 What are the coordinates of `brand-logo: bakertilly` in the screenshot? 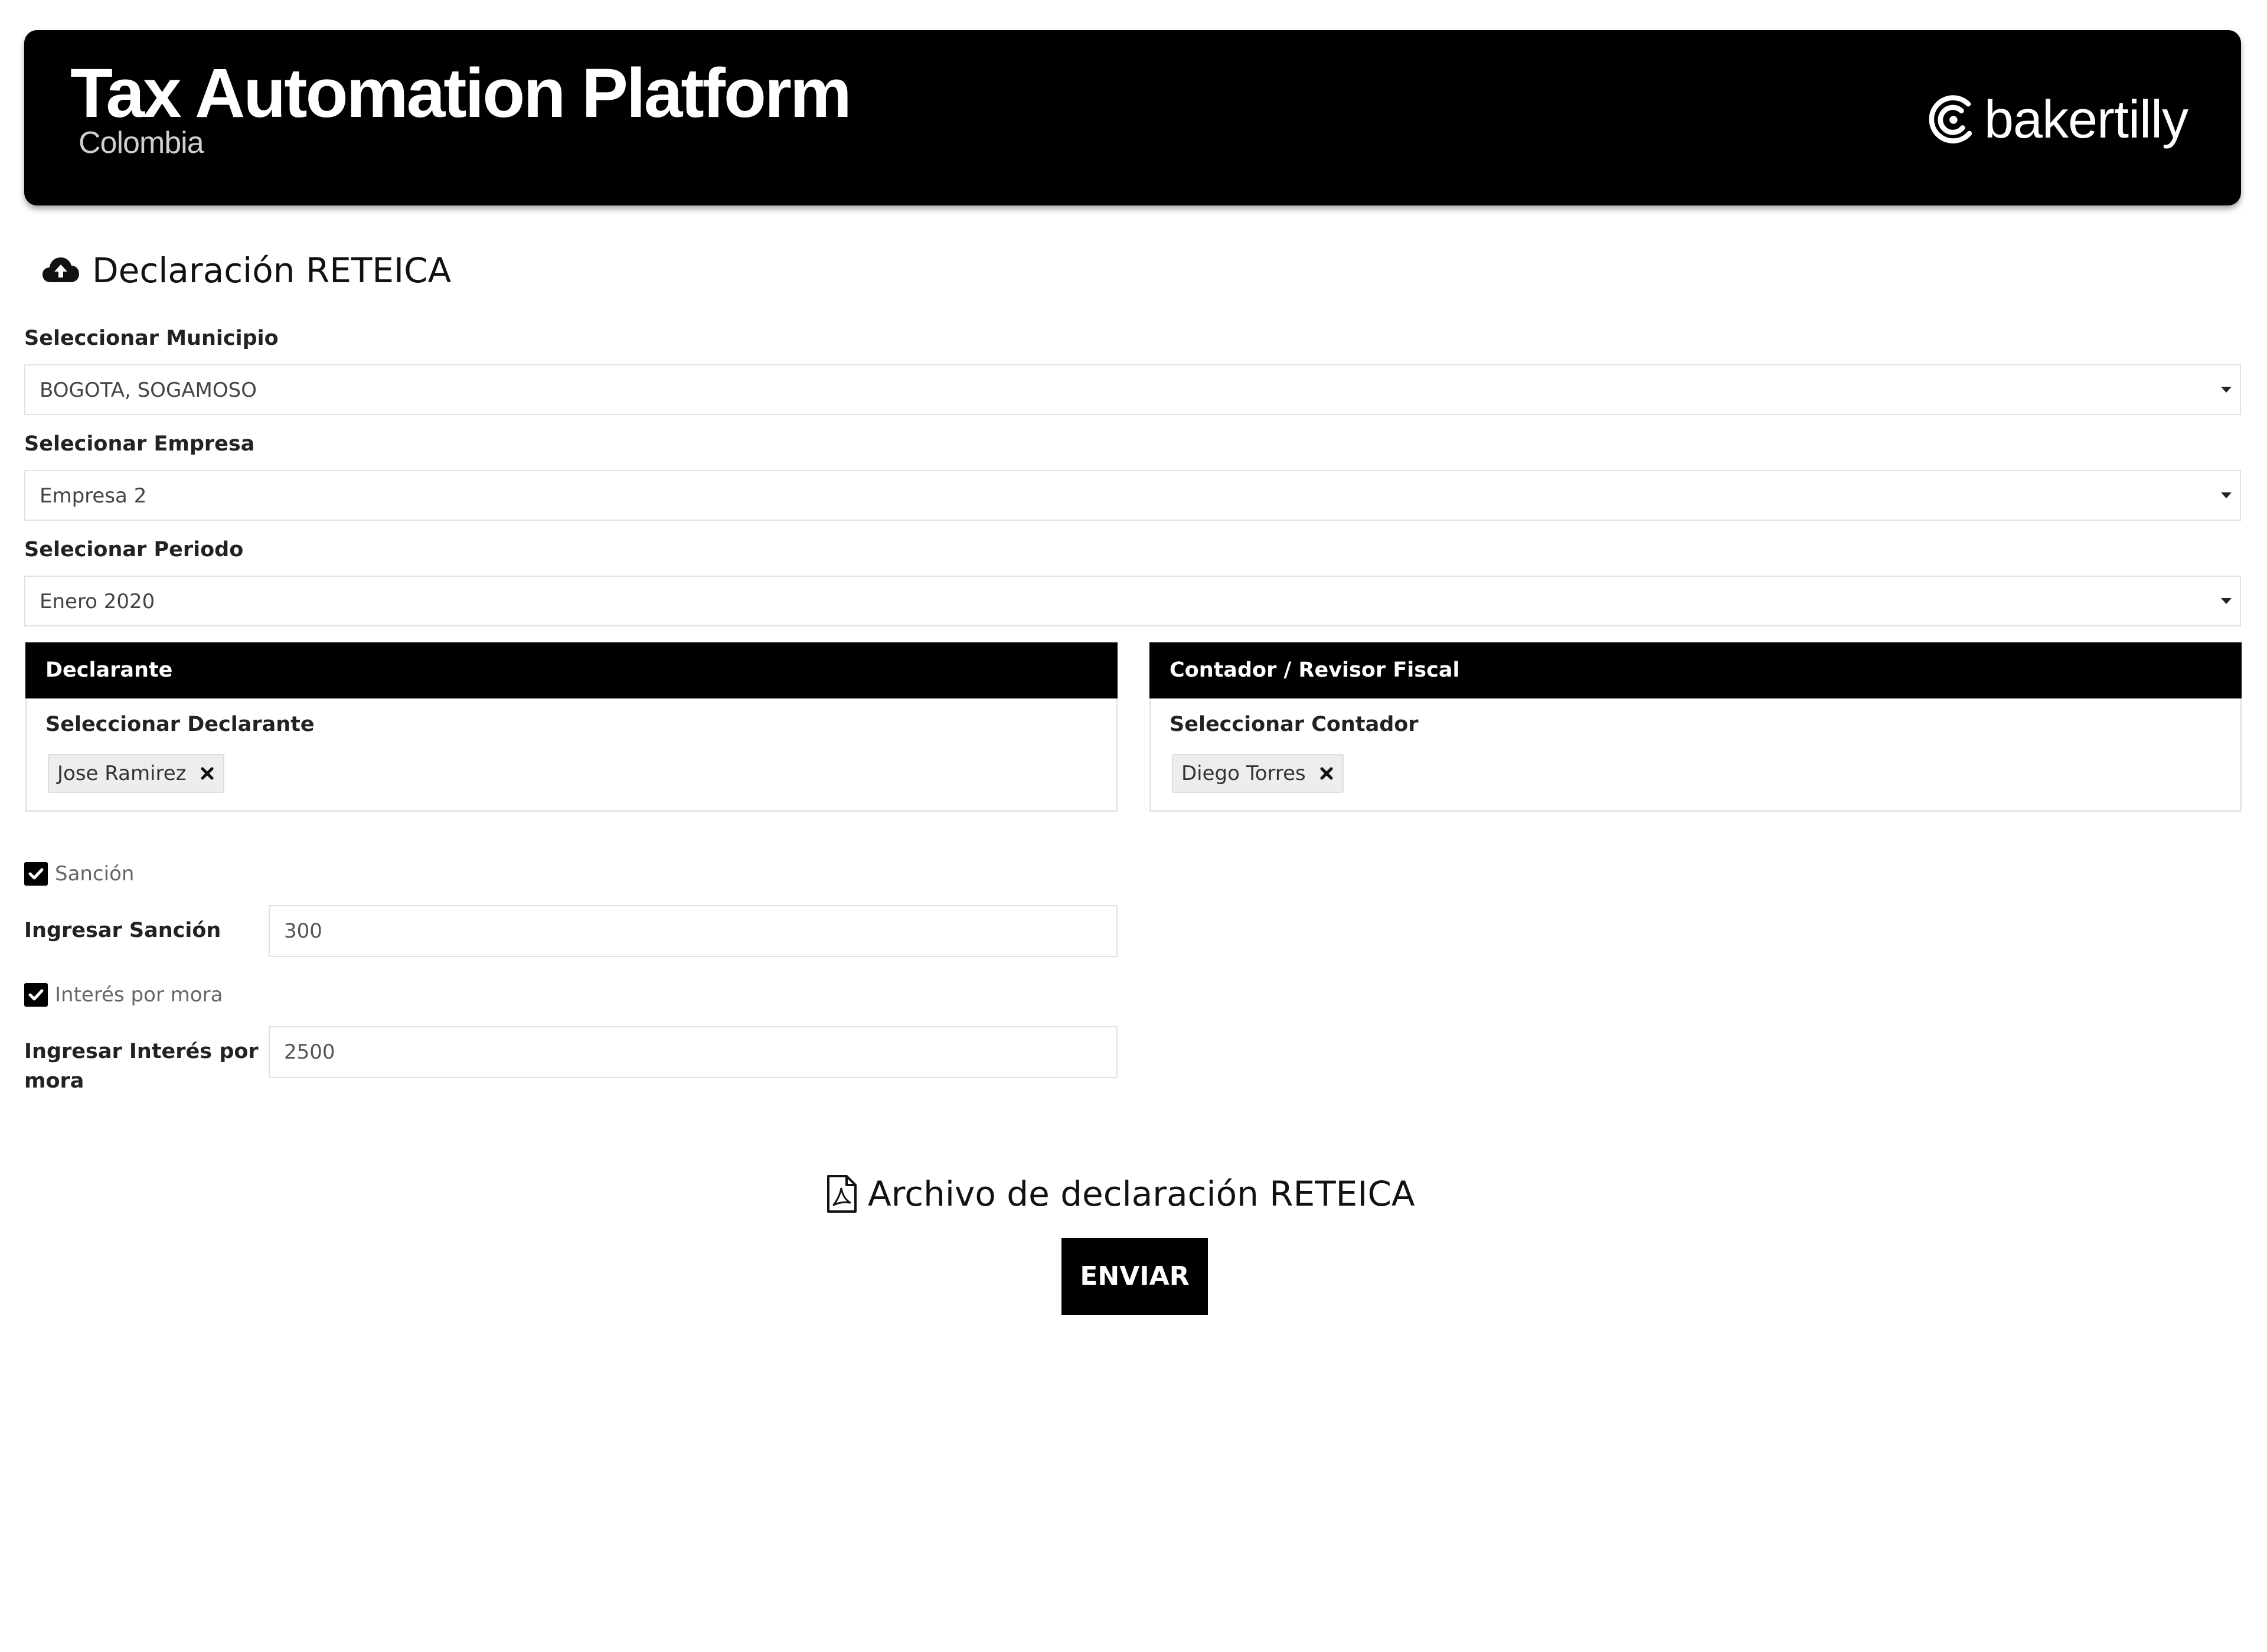 It's located at (2056, 119).